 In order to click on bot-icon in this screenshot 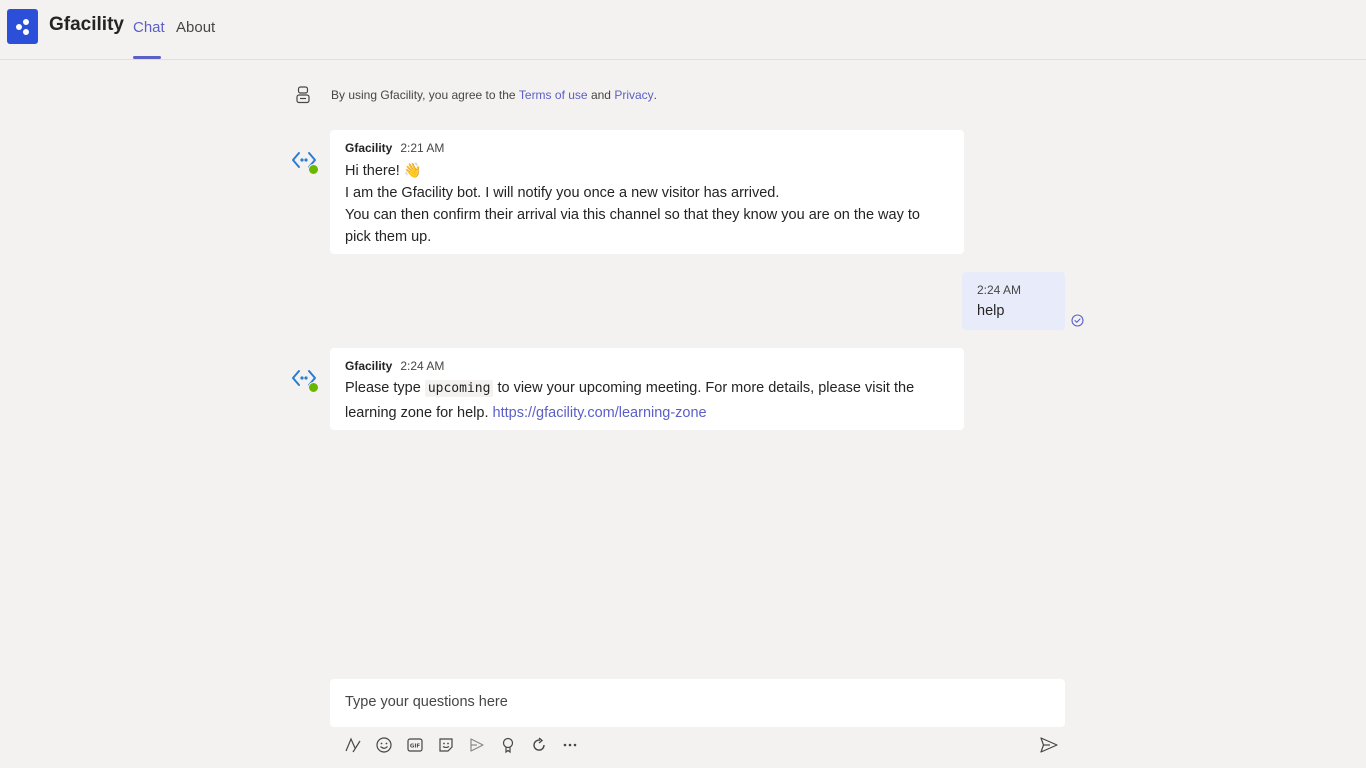, I will do `click(305, 95)`.